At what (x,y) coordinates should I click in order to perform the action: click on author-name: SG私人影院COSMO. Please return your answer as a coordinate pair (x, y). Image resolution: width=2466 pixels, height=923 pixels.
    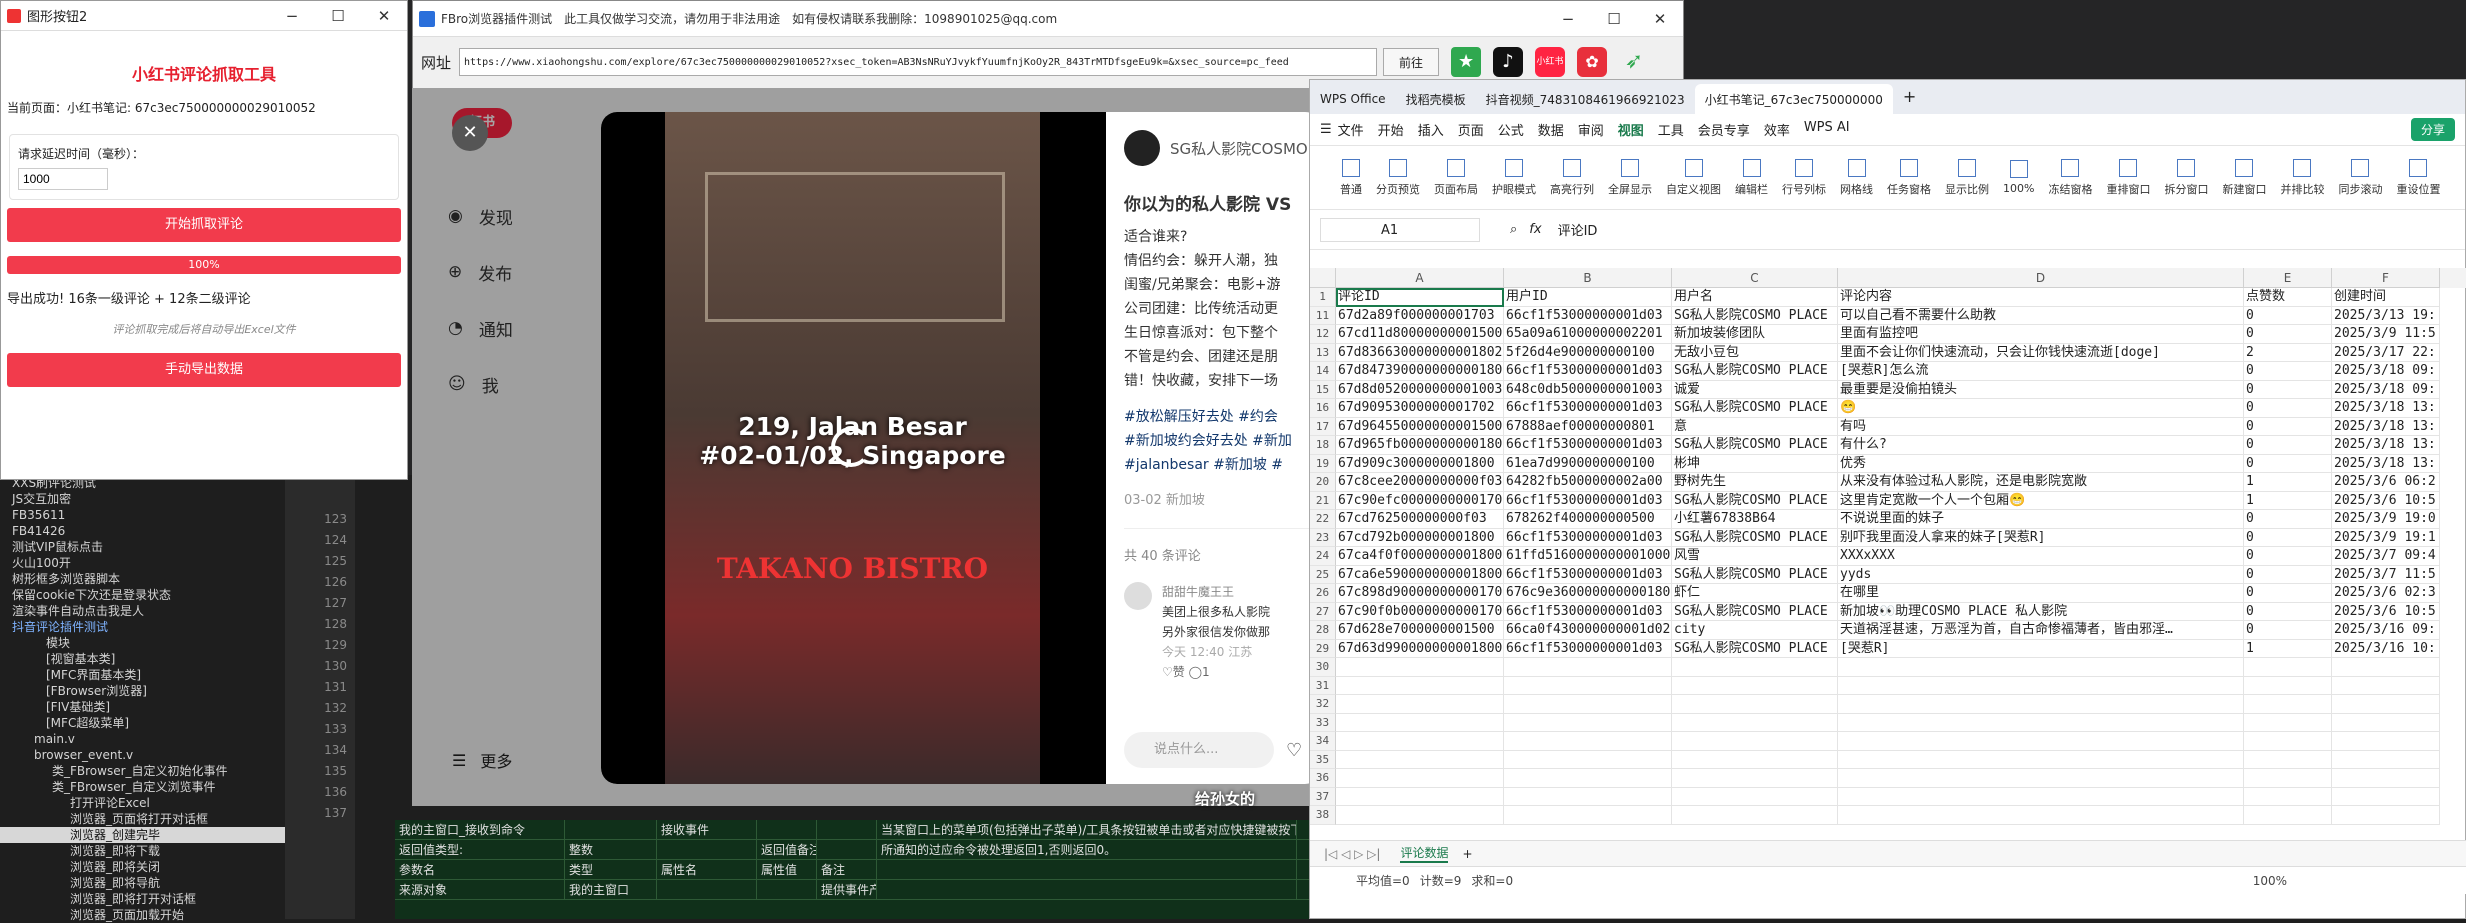
    Looking at the image, I should click on (1239, 148).